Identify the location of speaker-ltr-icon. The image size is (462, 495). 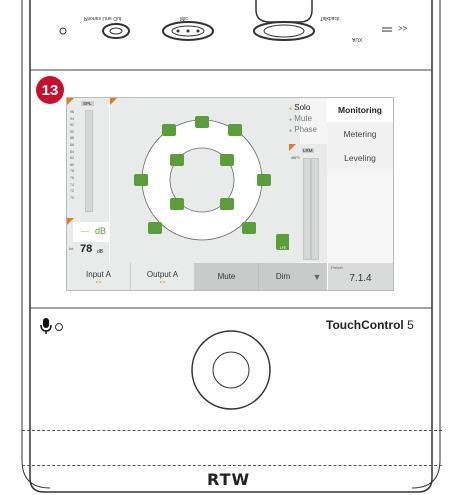
(177, 204).